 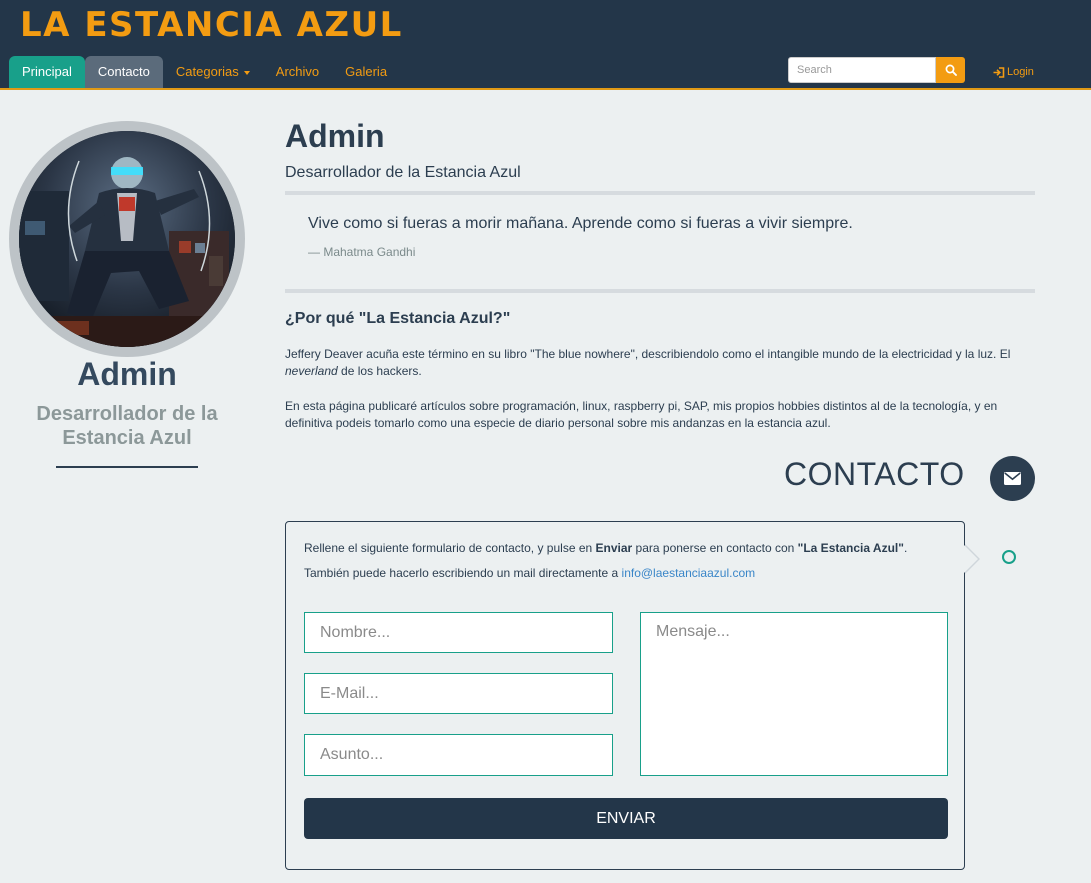 I want to click on login-link: Login, so click(x=1013, y=72).